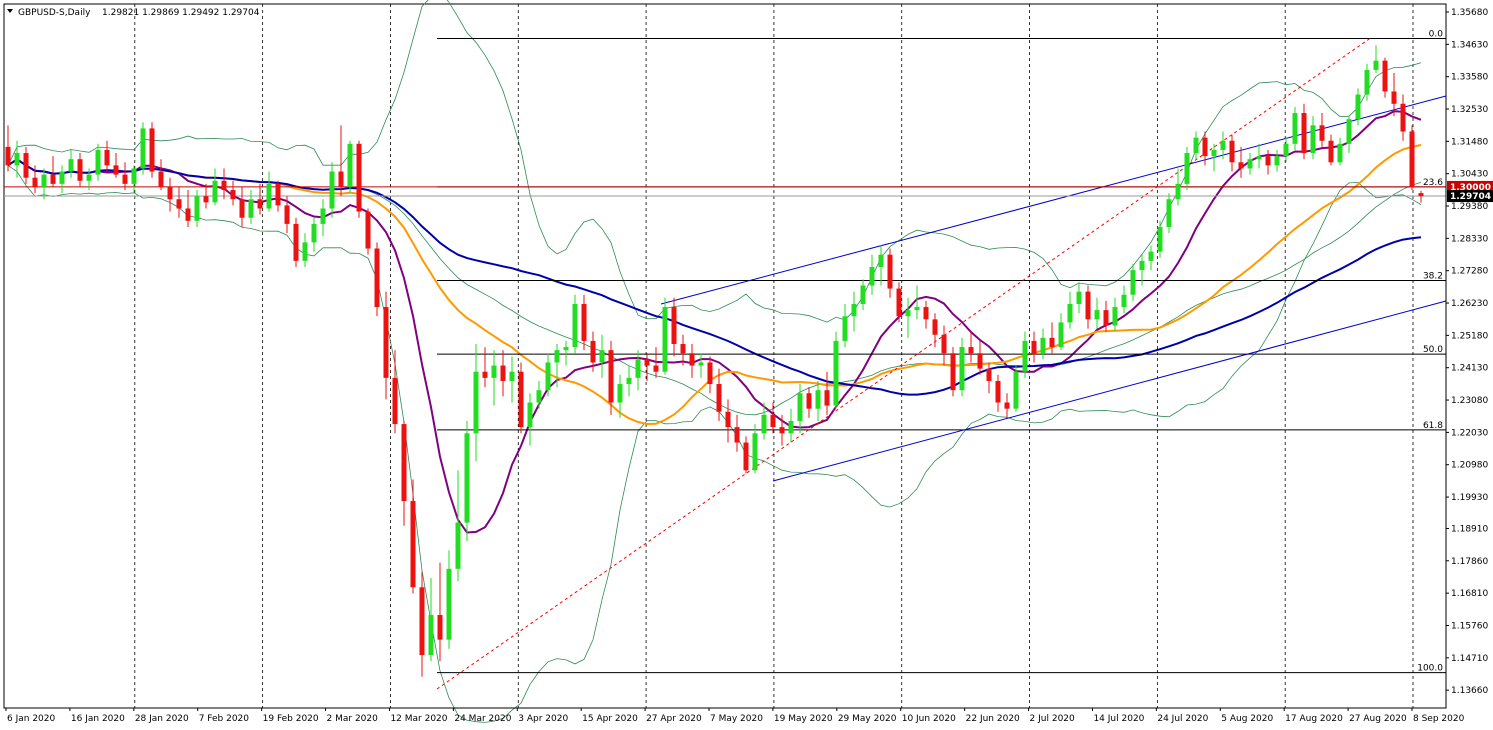 The image size is (1493, 730). Describe the element at coordinates (1470, 197) in the screenshot. I see `price-tag-label: 1.29704` at that location.